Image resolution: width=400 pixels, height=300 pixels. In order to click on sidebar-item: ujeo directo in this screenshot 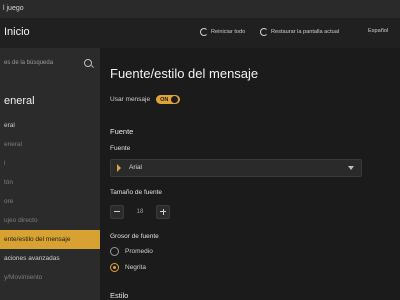, I will do `click(50, 220)`.